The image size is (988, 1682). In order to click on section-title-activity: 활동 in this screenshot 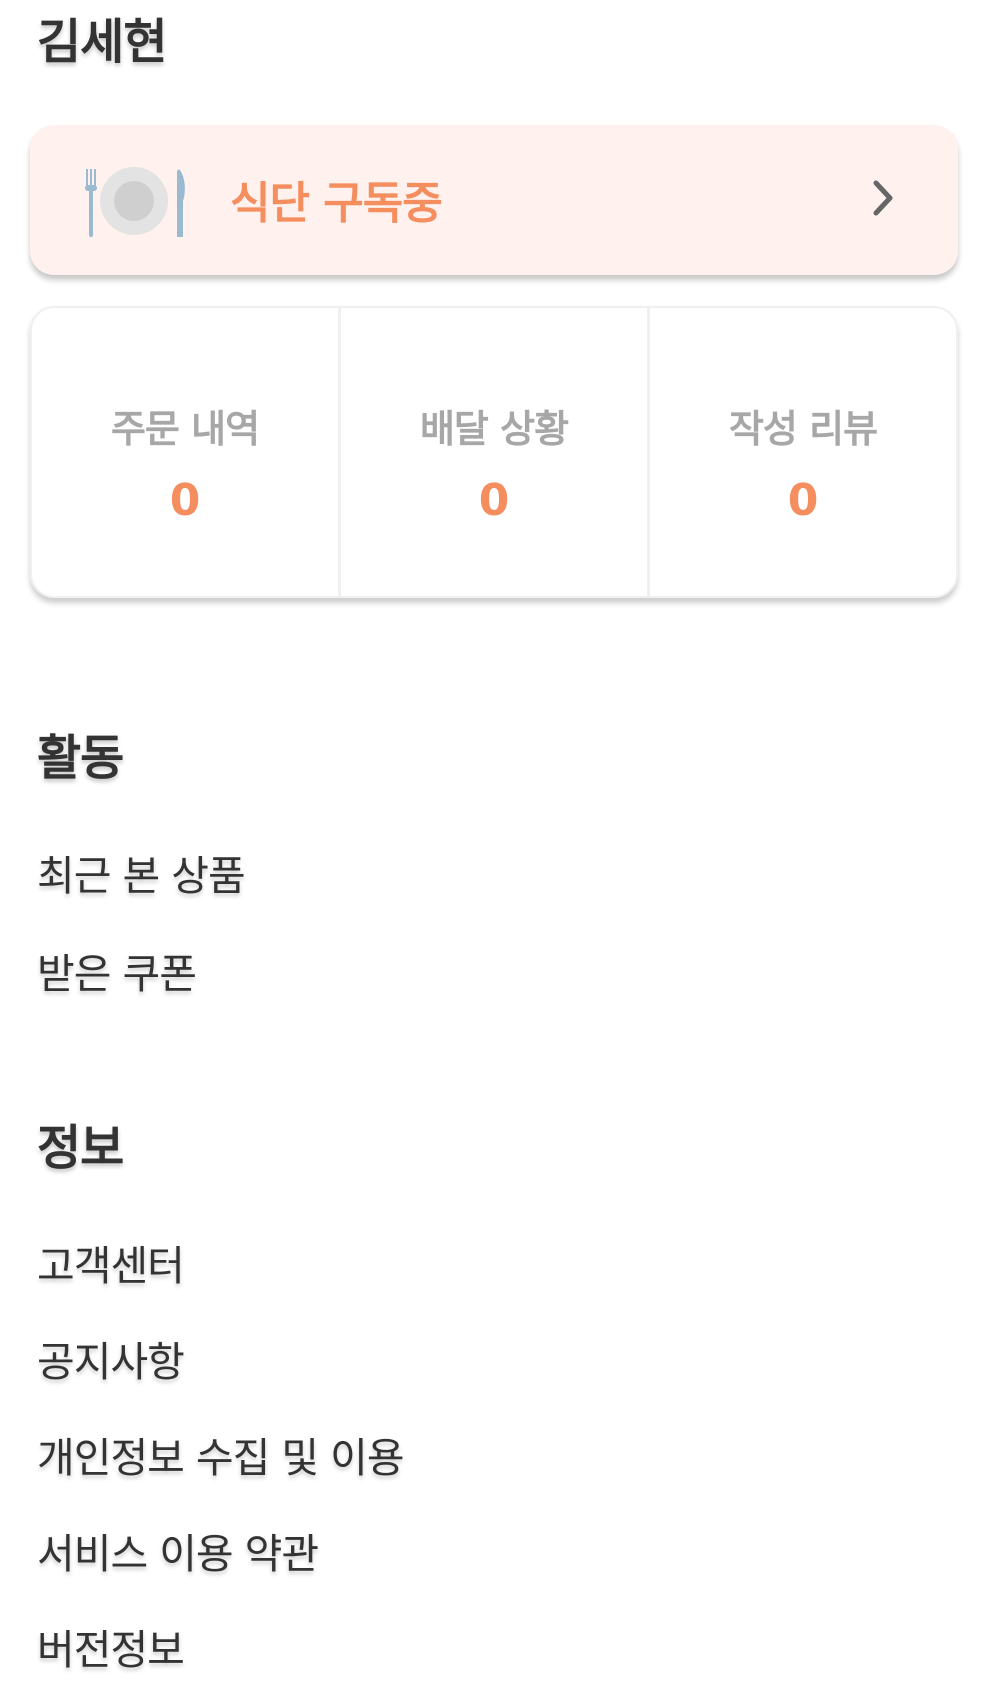, I will do `click(80, 758)`.